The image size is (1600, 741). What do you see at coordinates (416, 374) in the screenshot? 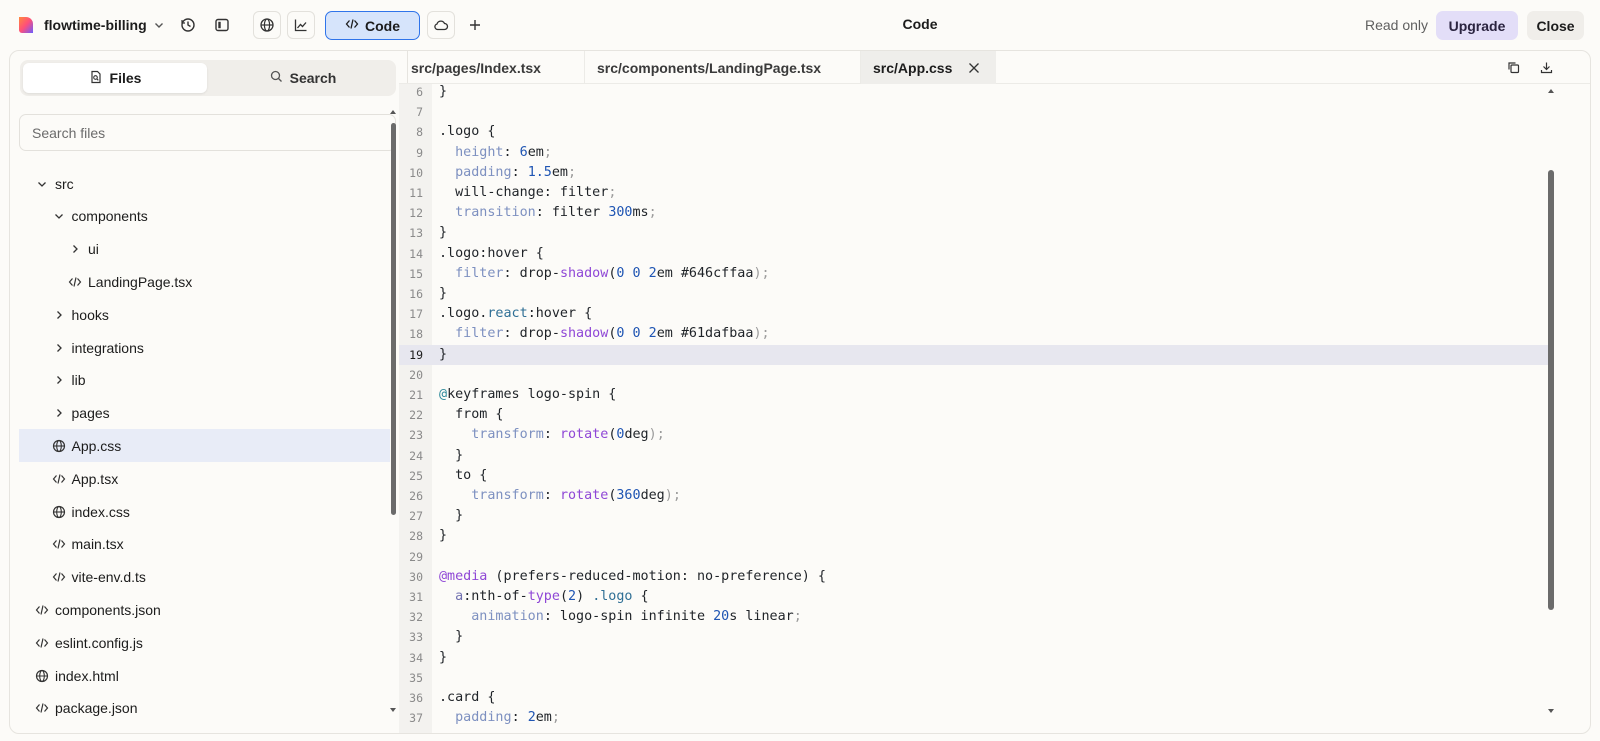
I see `line-number: 20` at bounding box center [416, 374].